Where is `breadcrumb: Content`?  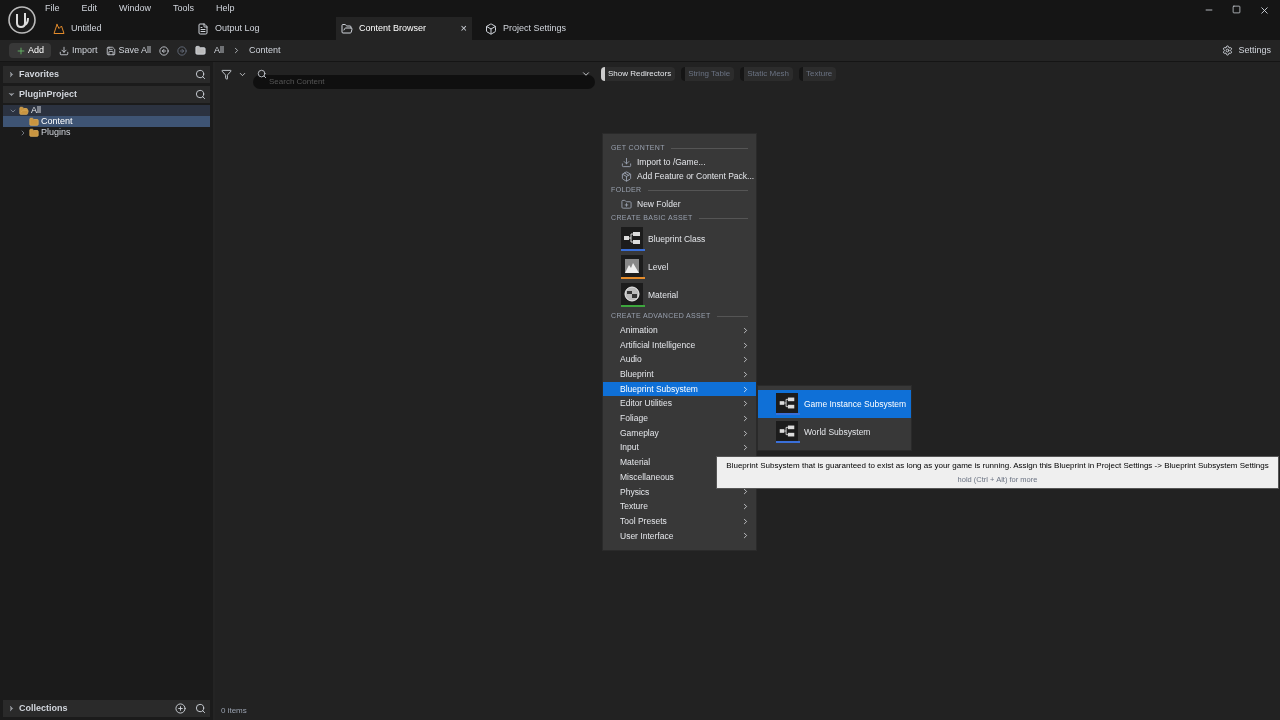 breadcrumb: Content is located at coordinates (265, 50).